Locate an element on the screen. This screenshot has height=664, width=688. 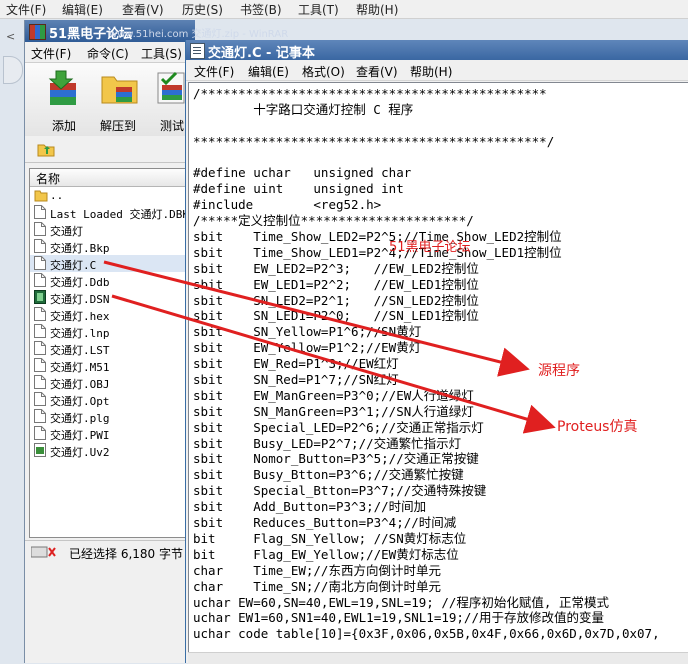
code-line: bit Flag_SN_Yellow; //SN黄灯标志位 is located at coordinates (330, 538).